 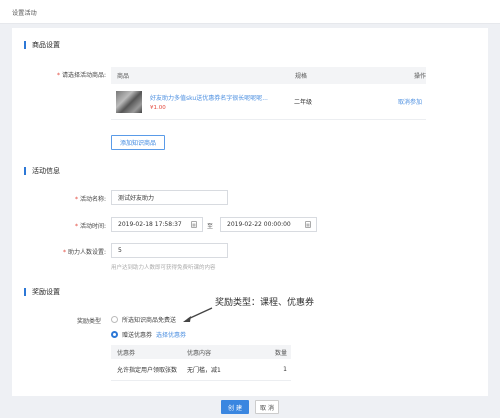 I want to click on col-qty: 数量, so click(x=280, y=353).